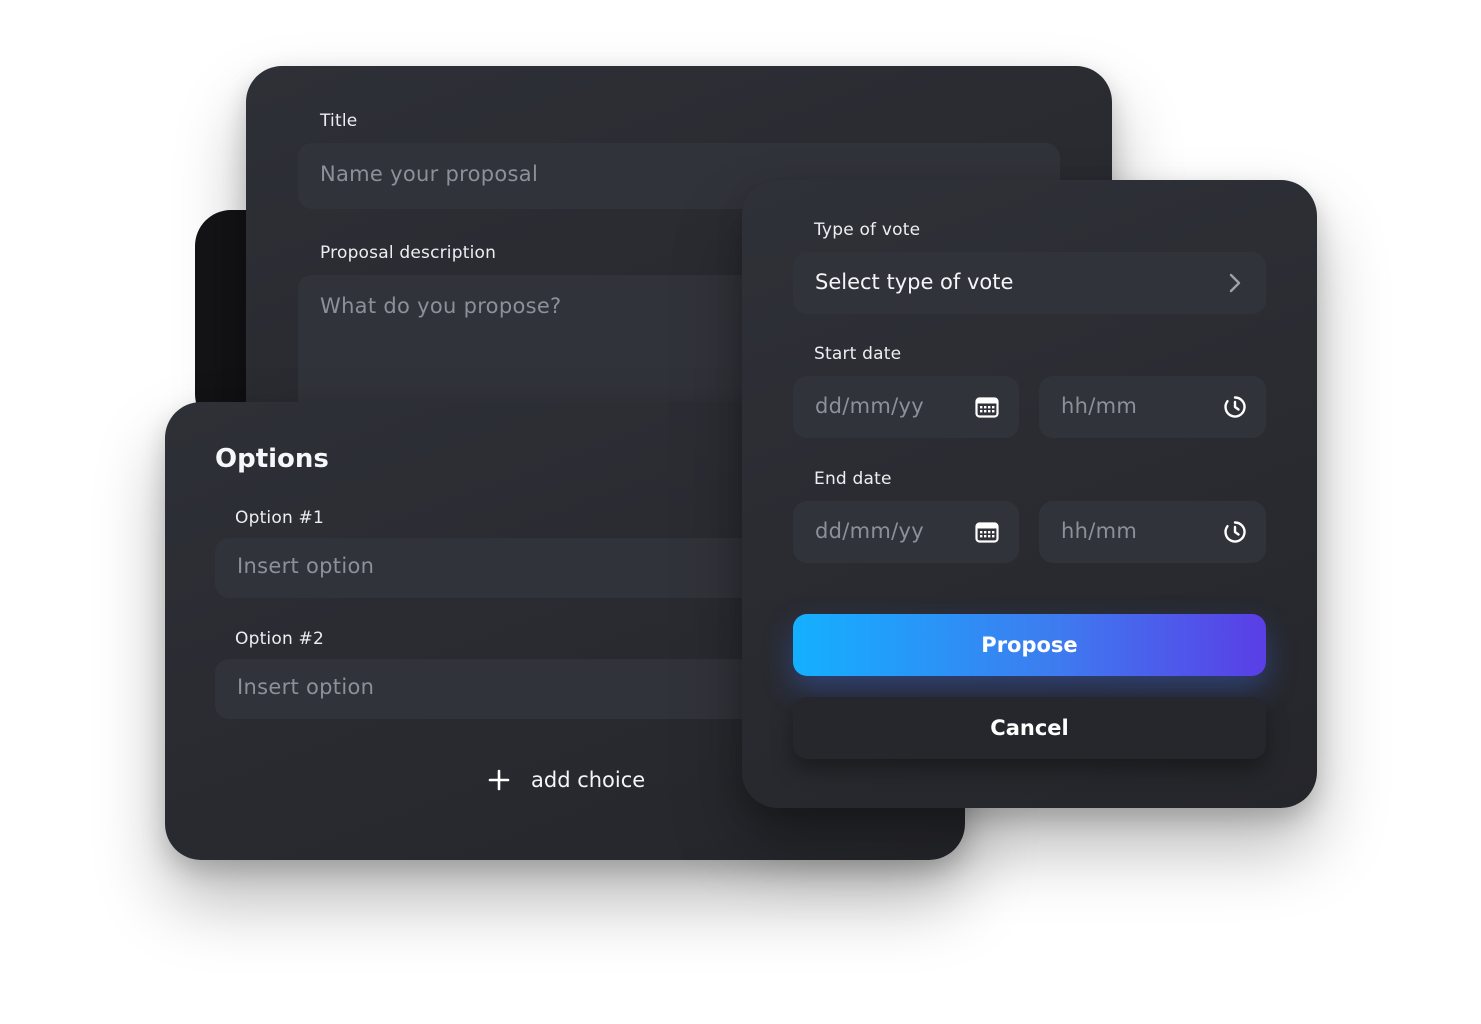  Describe the element at coordinates (1152, 532) in the screenshot. I see `end-time-input: hh/mm` at that location.